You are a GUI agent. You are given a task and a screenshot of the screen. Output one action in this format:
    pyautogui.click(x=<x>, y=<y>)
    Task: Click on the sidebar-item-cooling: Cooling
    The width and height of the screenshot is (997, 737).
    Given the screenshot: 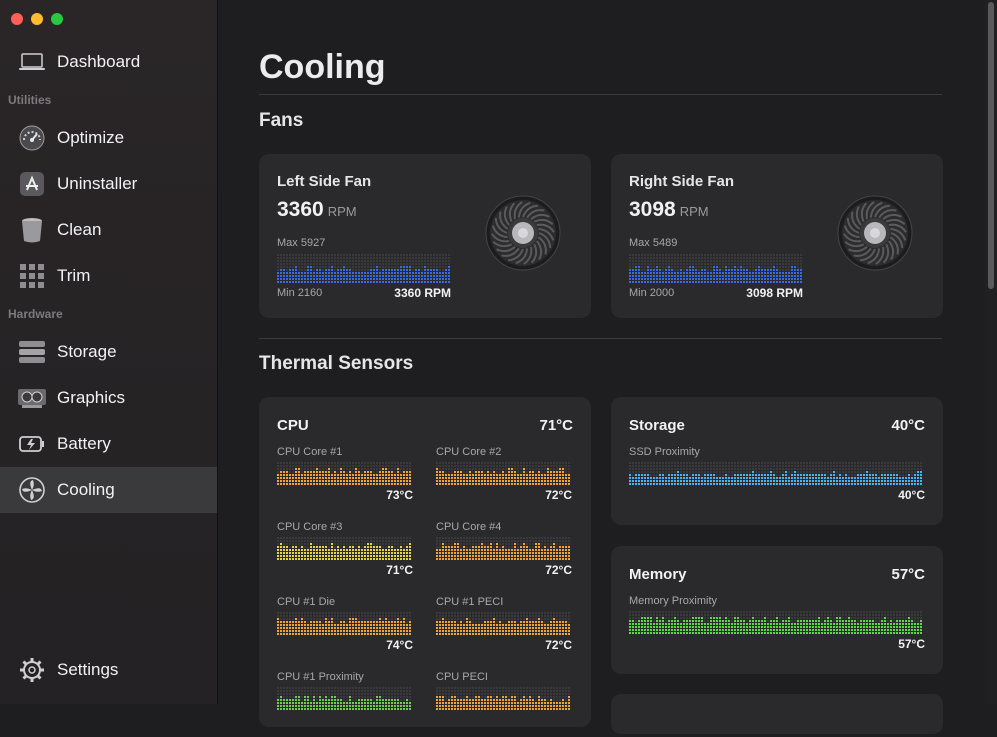 What is the action you would take?
    pyautogui.click(x=108, y=490)
    